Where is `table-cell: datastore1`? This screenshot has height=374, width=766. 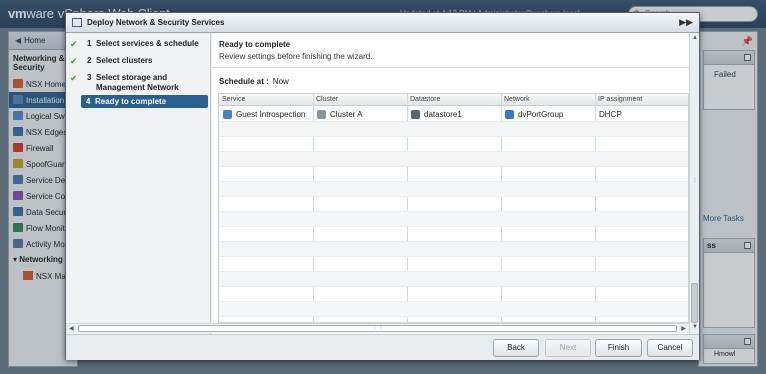 table-cell: datastore1 is located at coordinates (436, 114).